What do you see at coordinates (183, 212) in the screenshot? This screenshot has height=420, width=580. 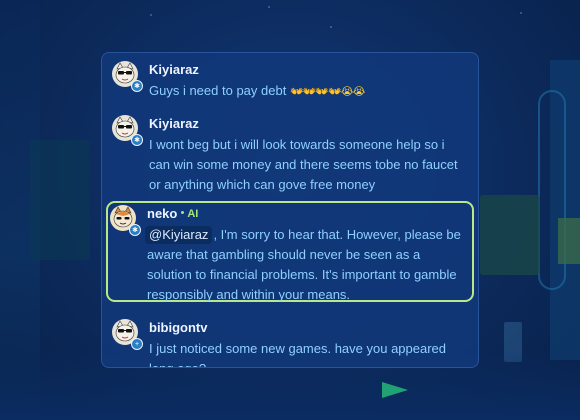 I see `separator-dot` at bounding box center [183, 212].